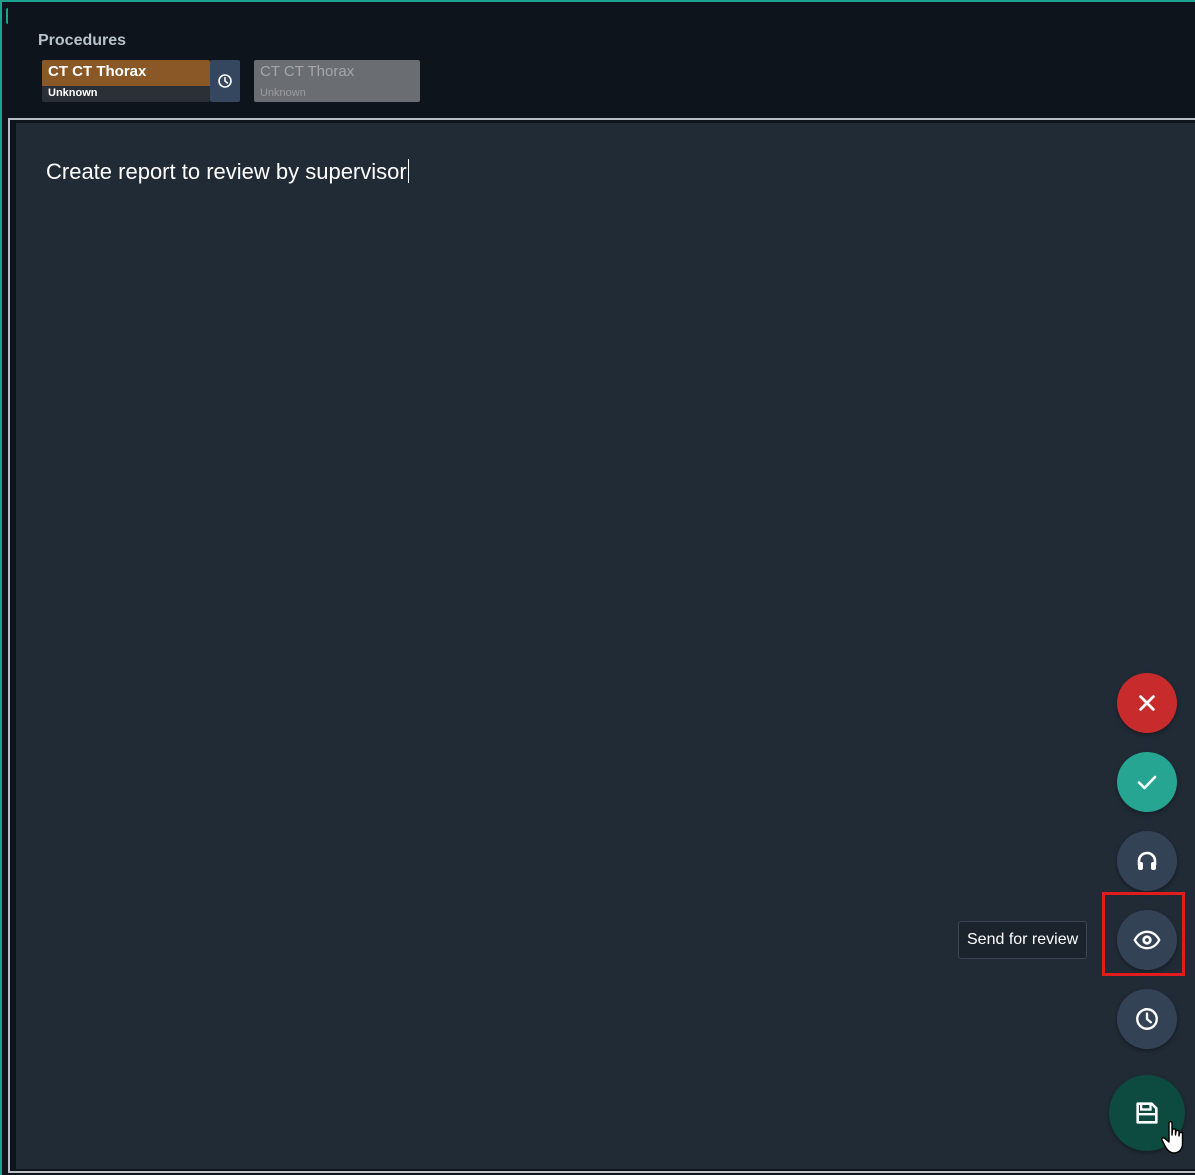 The image size is (1195, 1175). I want to click on report-text-content: Create report to review by supervisor, so click(226, 171).